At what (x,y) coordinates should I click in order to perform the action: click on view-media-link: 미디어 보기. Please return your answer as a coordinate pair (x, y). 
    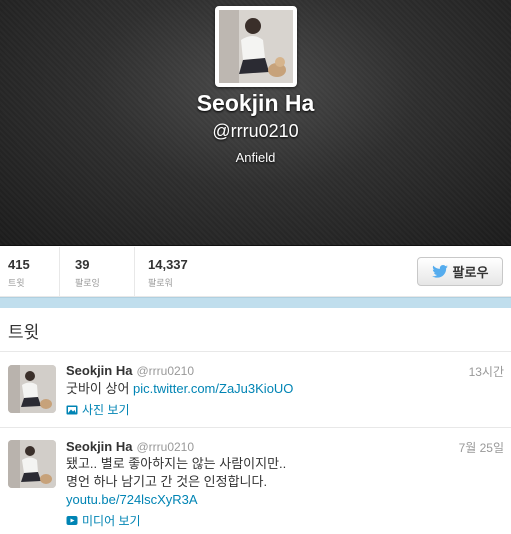
    Looking at the image, I should click on (103, 520).